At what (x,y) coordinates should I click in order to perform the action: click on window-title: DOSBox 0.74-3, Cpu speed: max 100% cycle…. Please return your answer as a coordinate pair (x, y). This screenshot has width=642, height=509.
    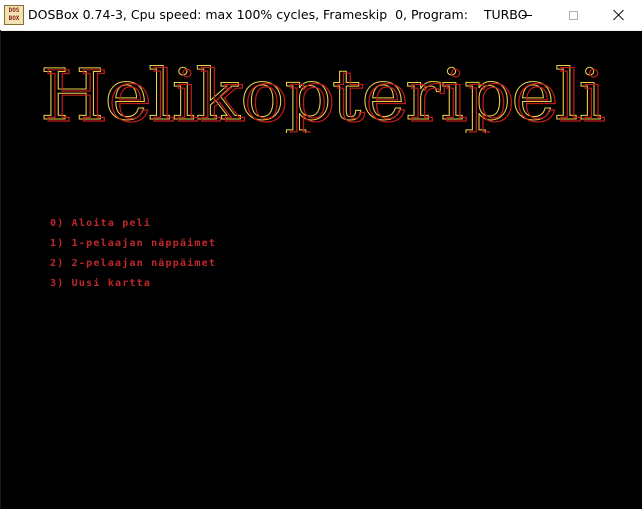
    Looking at the image, I should click on (278, 14).